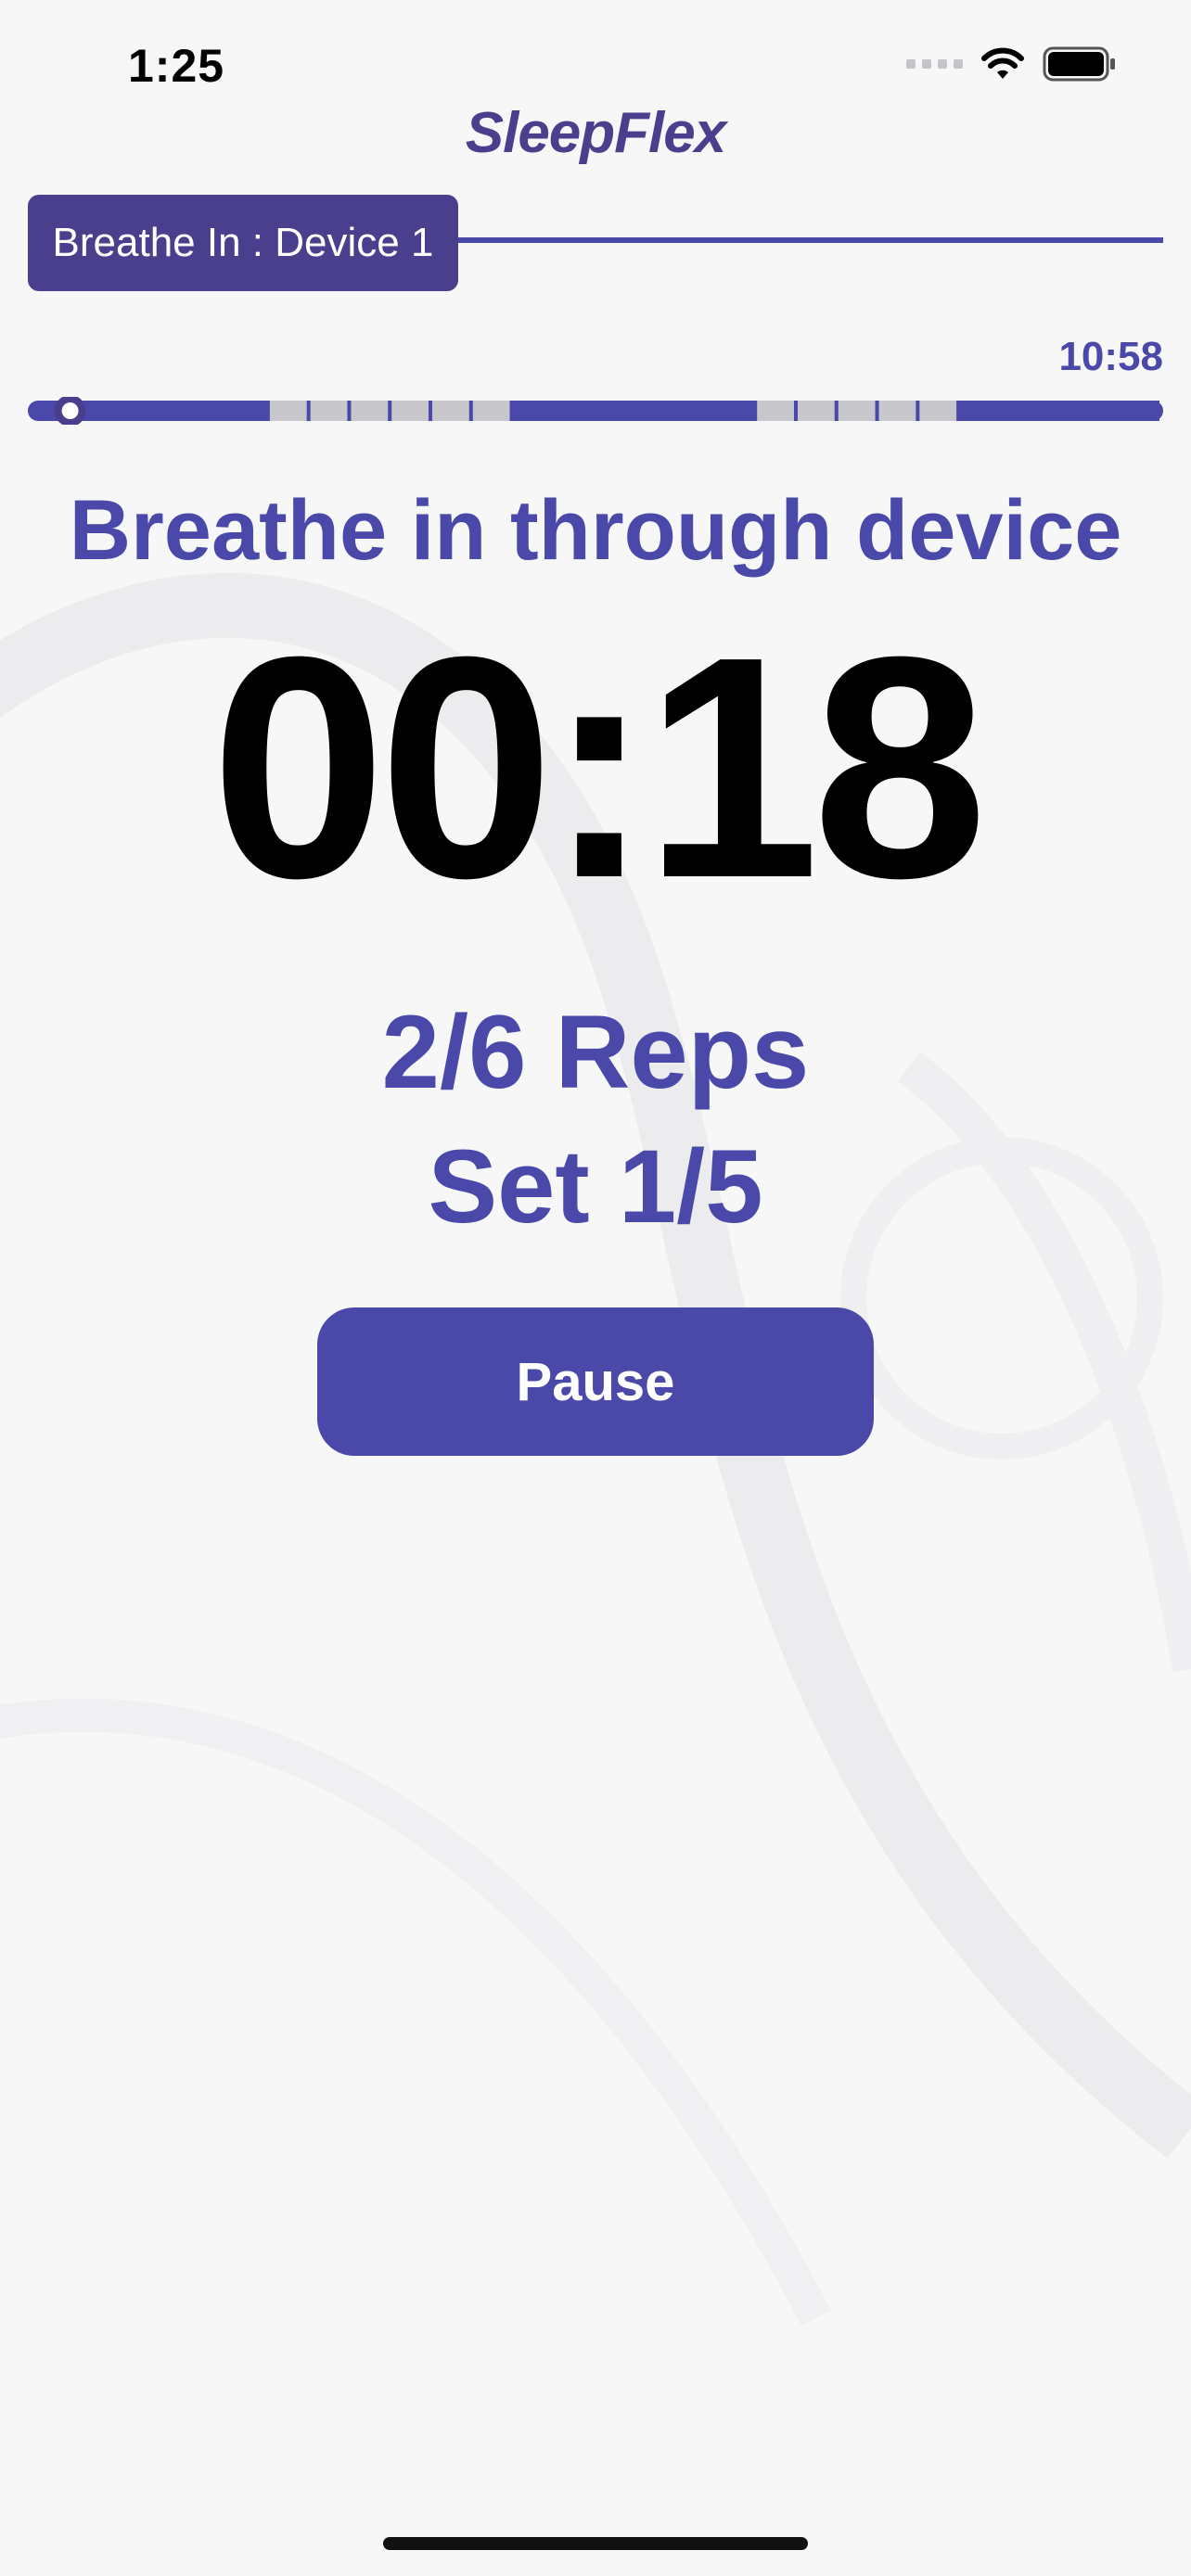 The image size is (1191, 2576). I want to click on session-progress-bar, so click(595, 411).